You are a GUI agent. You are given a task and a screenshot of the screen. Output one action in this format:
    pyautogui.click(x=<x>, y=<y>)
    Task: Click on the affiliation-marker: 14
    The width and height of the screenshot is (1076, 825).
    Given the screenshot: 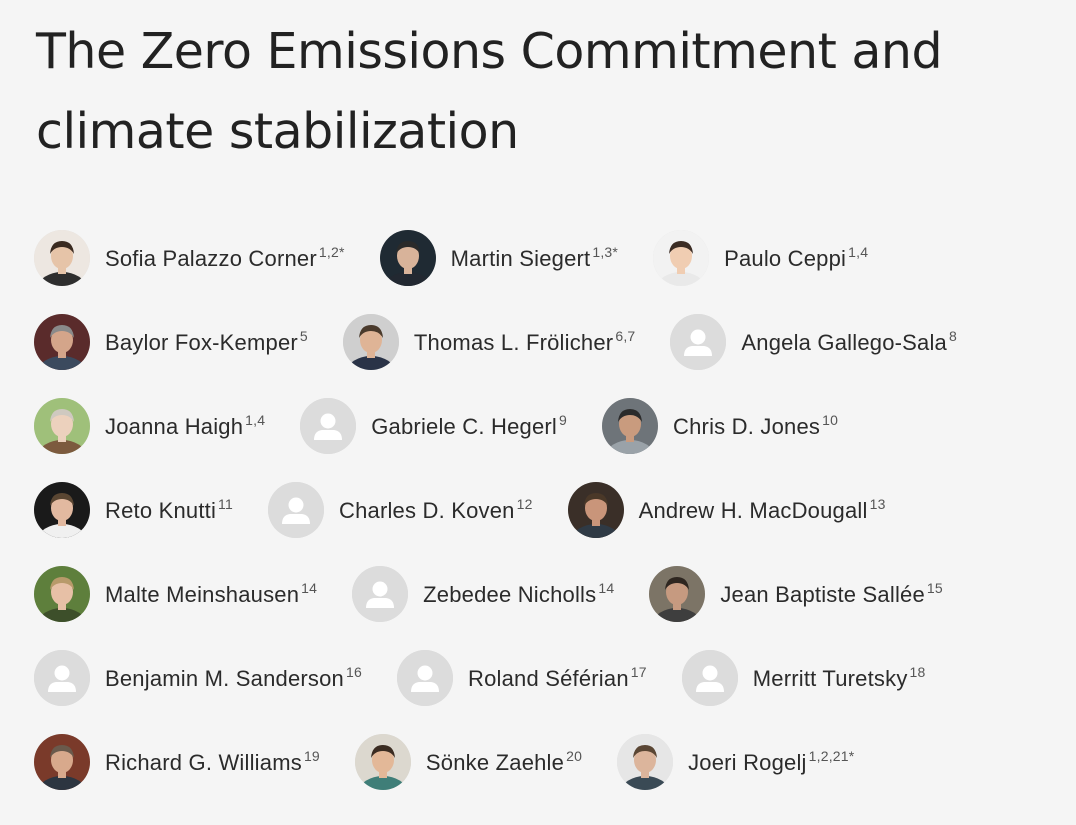 What is the action you would take?
    pyautogui.click(x=606, y=587)
    